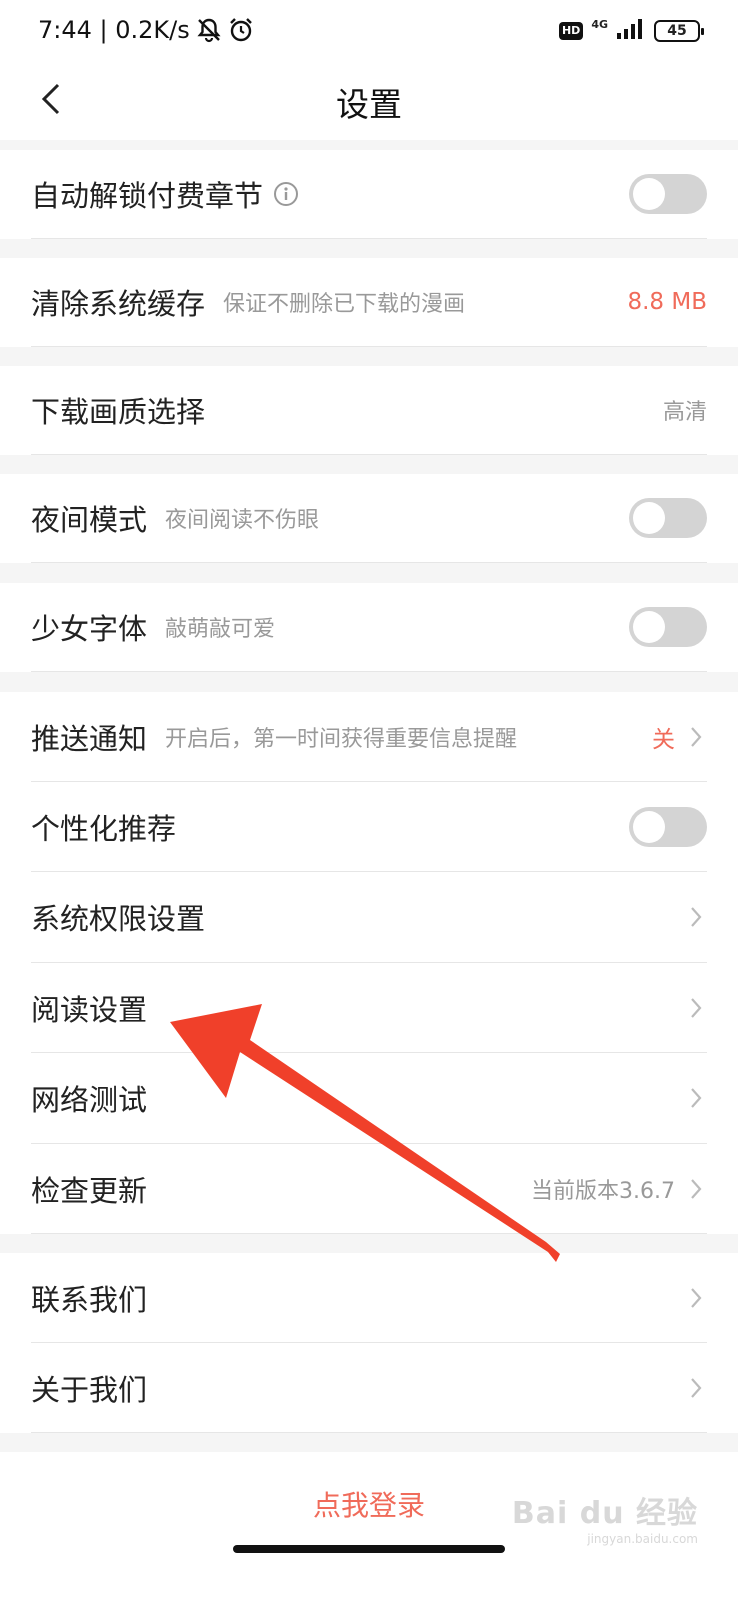  Describe the element at coordinates (286, 194) in the screenshot. I see `info-icon` at that location.